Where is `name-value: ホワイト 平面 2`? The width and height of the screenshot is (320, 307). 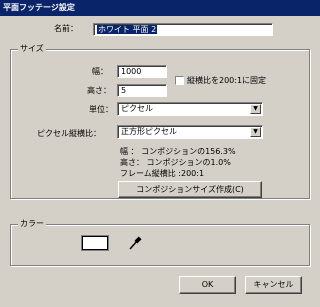
name-value: ホワイト 平面 2 is located at coordinates (127, 29).